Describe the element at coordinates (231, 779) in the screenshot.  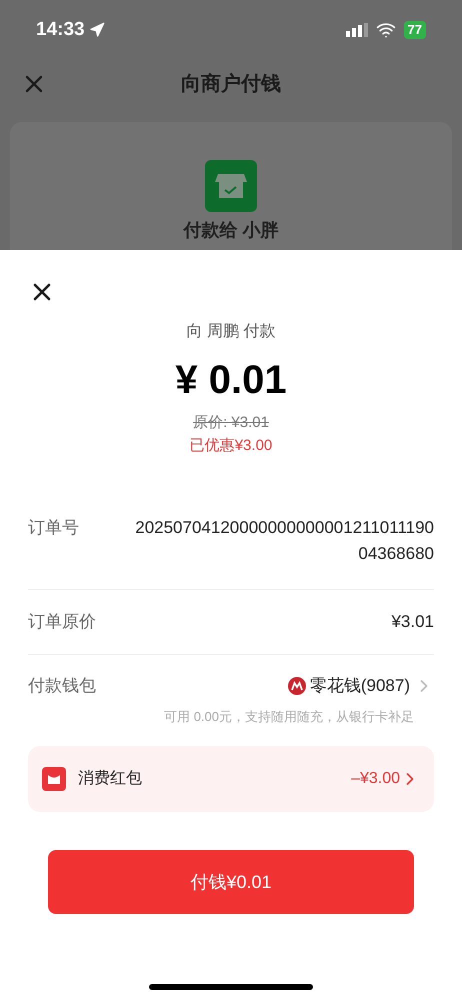
I see `coupon-row: 消费红包 –¥3.00` at that location.